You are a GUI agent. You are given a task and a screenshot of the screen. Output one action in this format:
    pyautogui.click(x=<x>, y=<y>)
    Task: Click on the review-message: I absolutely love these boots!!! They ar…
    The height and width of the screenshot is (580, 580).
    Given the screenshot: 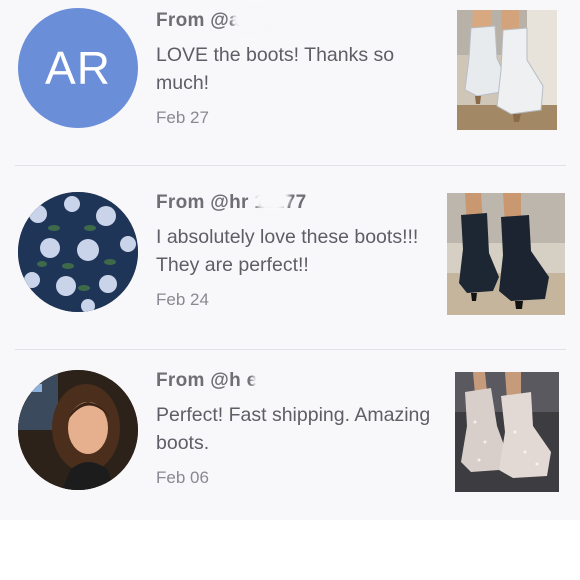 What is the action you would take?
    pyautogui.click(x=287, y=251)
    